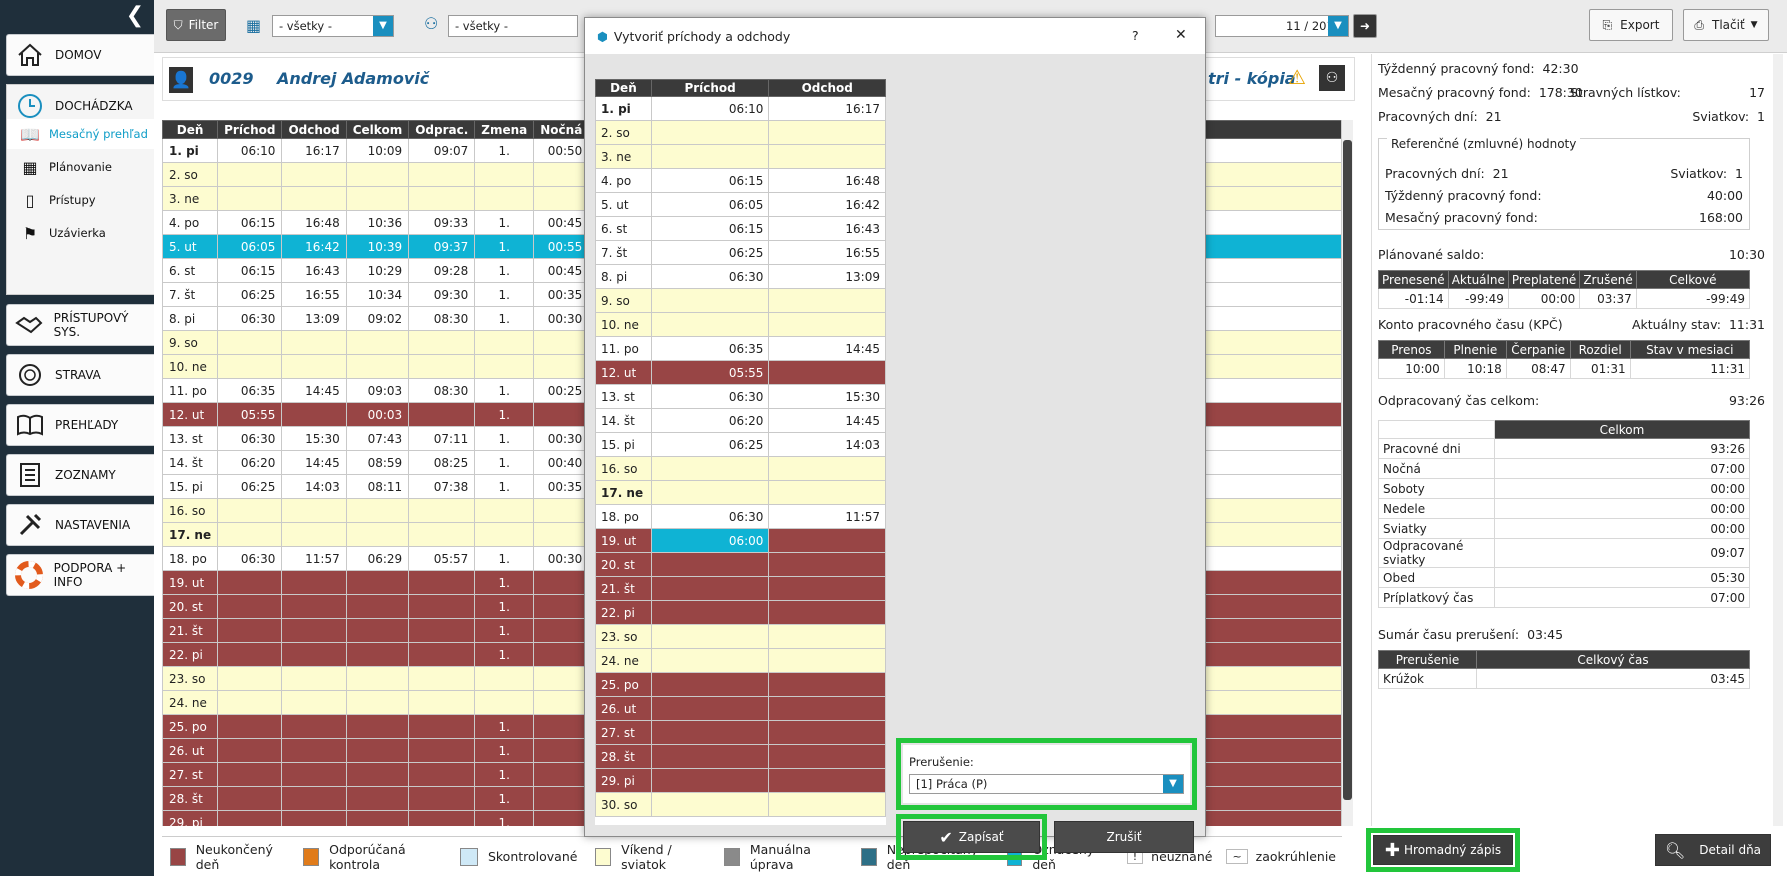  Describe the element at coordinates (710, 348) in the screenshot. I see `arrival-cell: 06:35` at that location.